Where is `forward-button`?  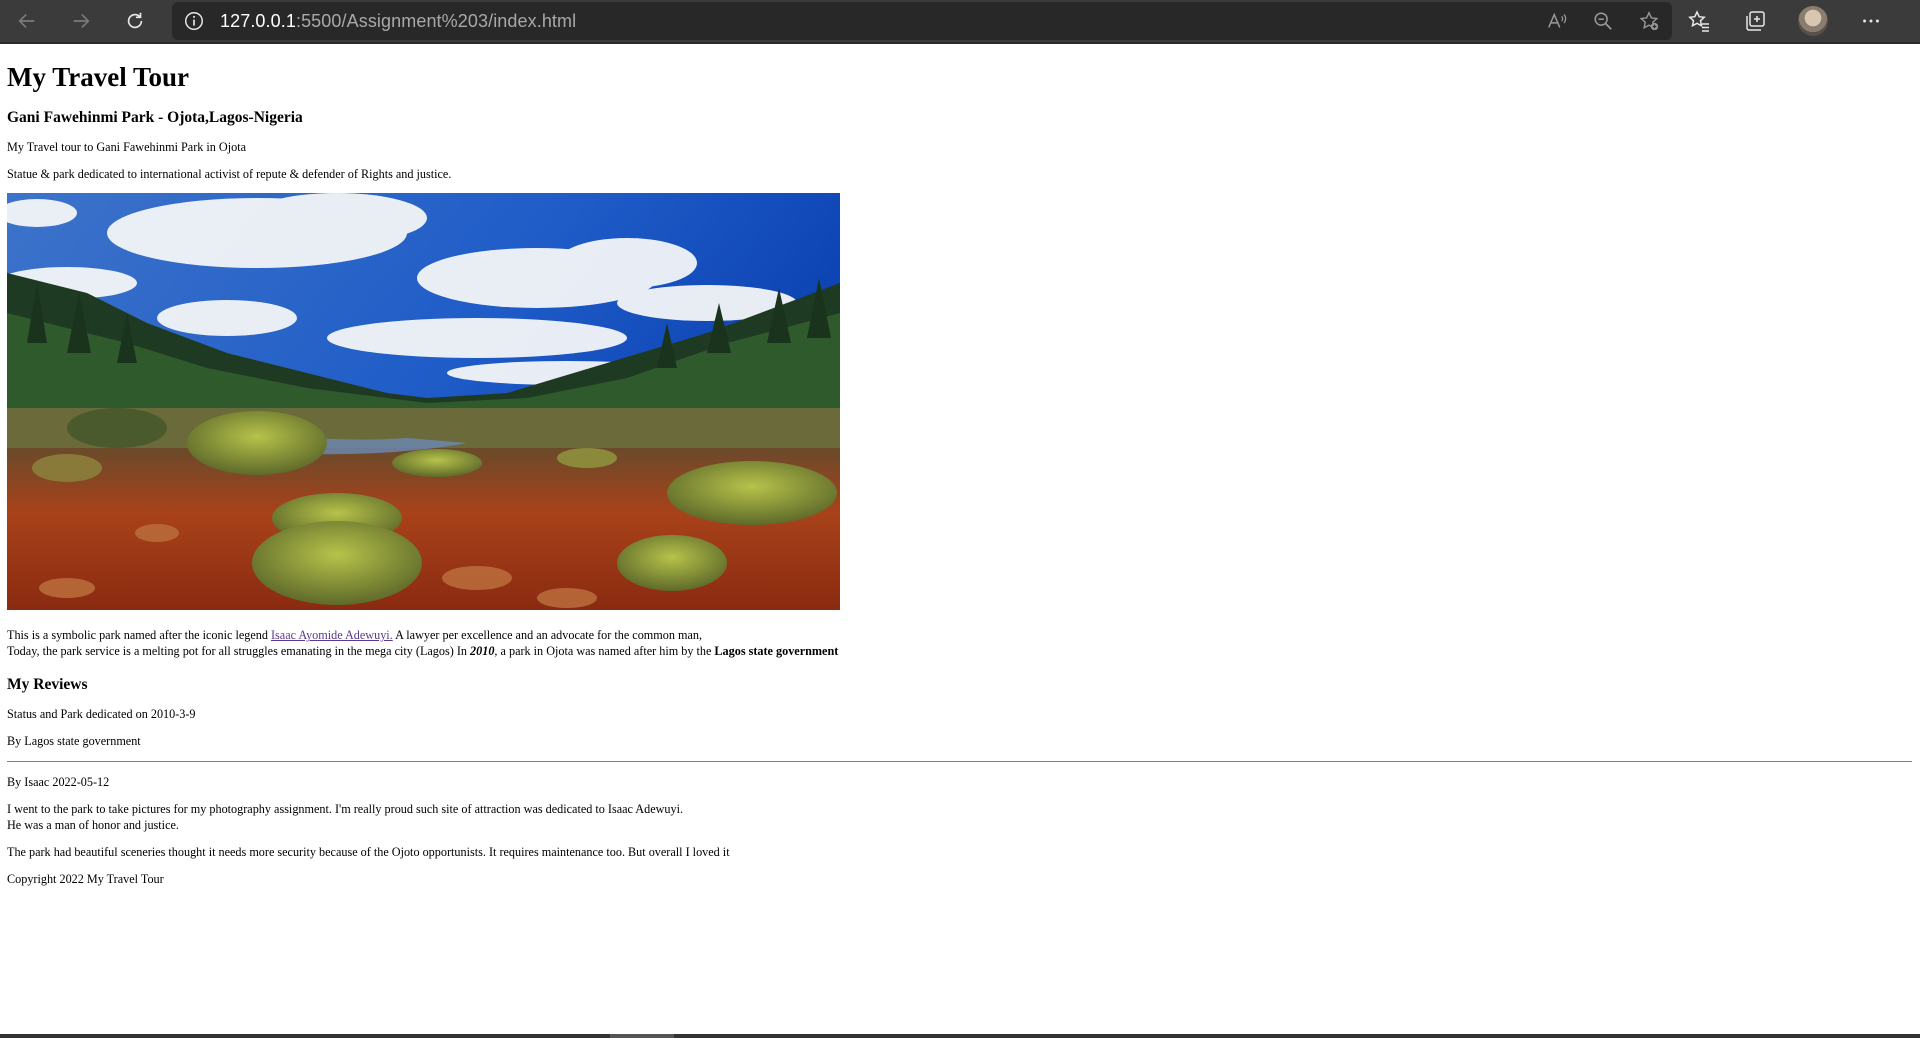
forward-button is located at coordinates (81, 21).